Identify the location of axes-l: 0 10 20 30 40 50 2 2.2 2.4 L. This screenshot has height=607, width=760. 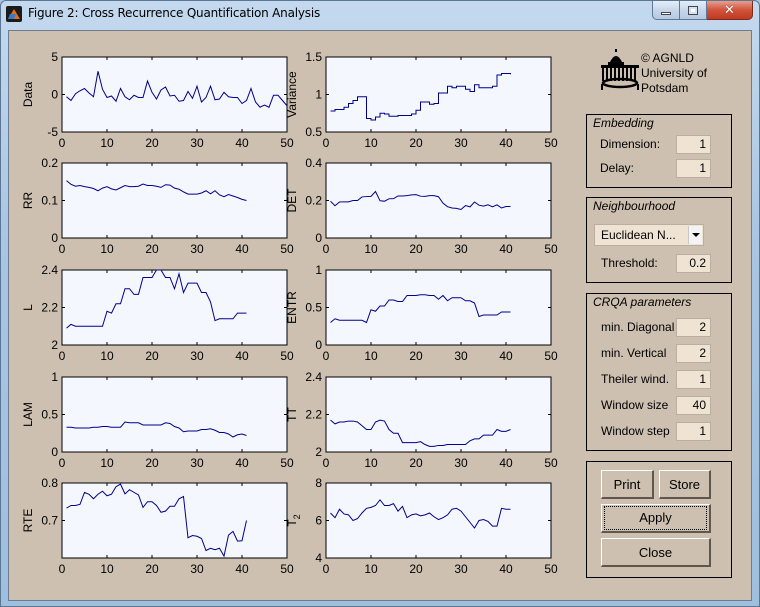
(164, 320).